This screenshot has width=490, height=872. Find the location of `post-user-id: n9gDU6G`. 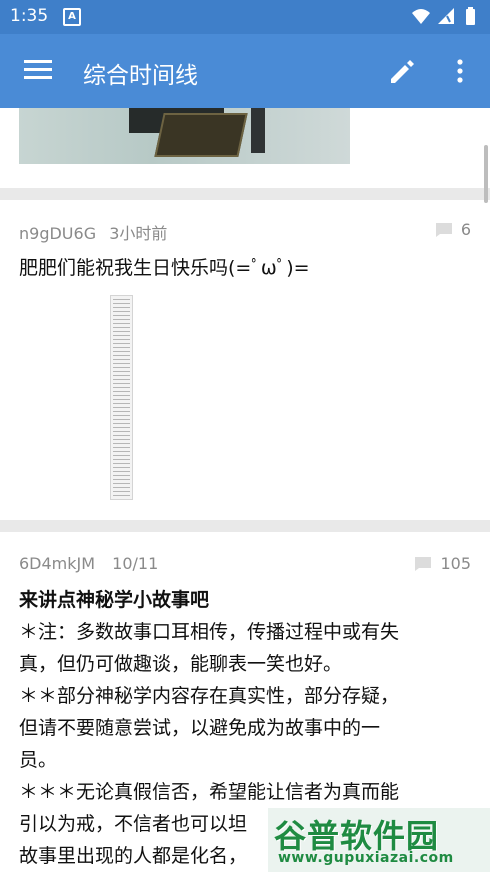

post-user-id: n9gDU6G is located at coordinates (57, 233).